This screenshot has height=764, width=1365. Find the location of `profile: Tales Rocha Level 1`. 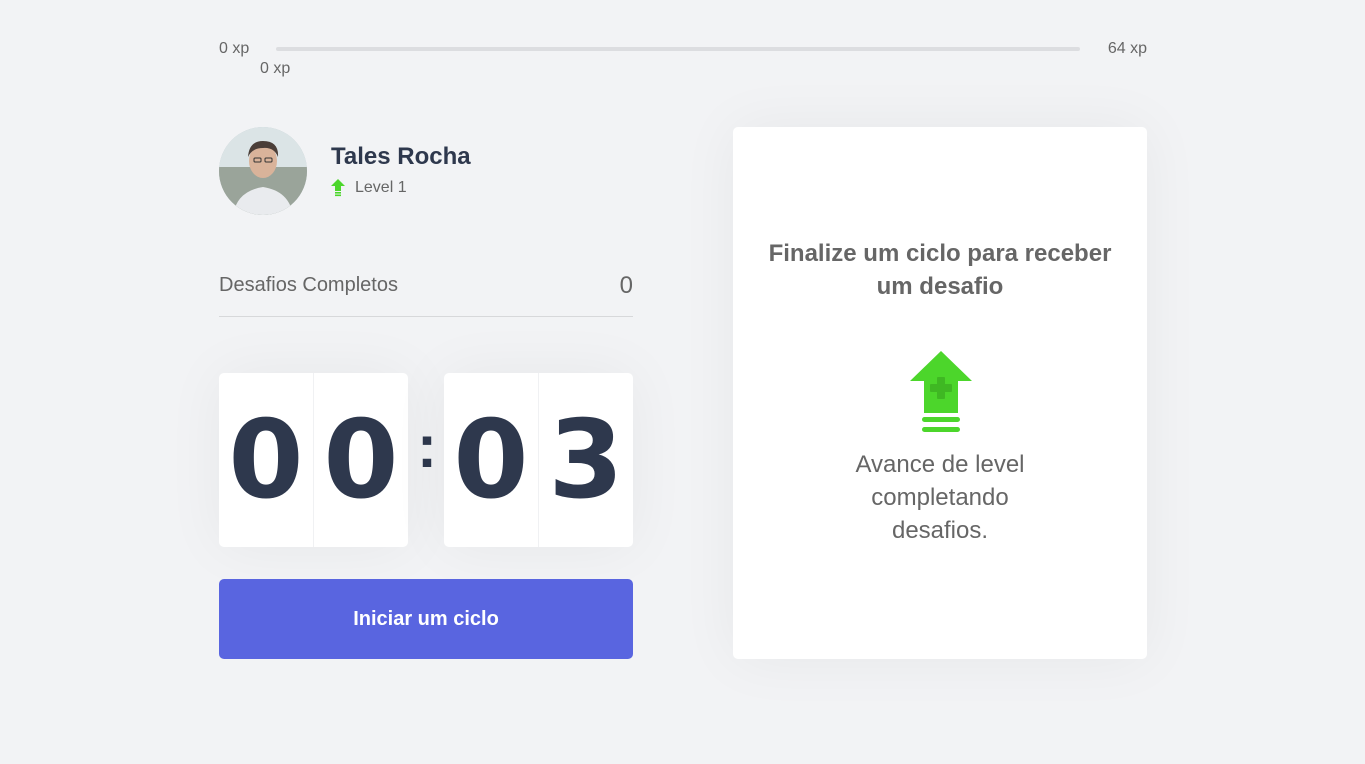

profile: Tales Rocha Level 1 is located at coordinates (426, 171).